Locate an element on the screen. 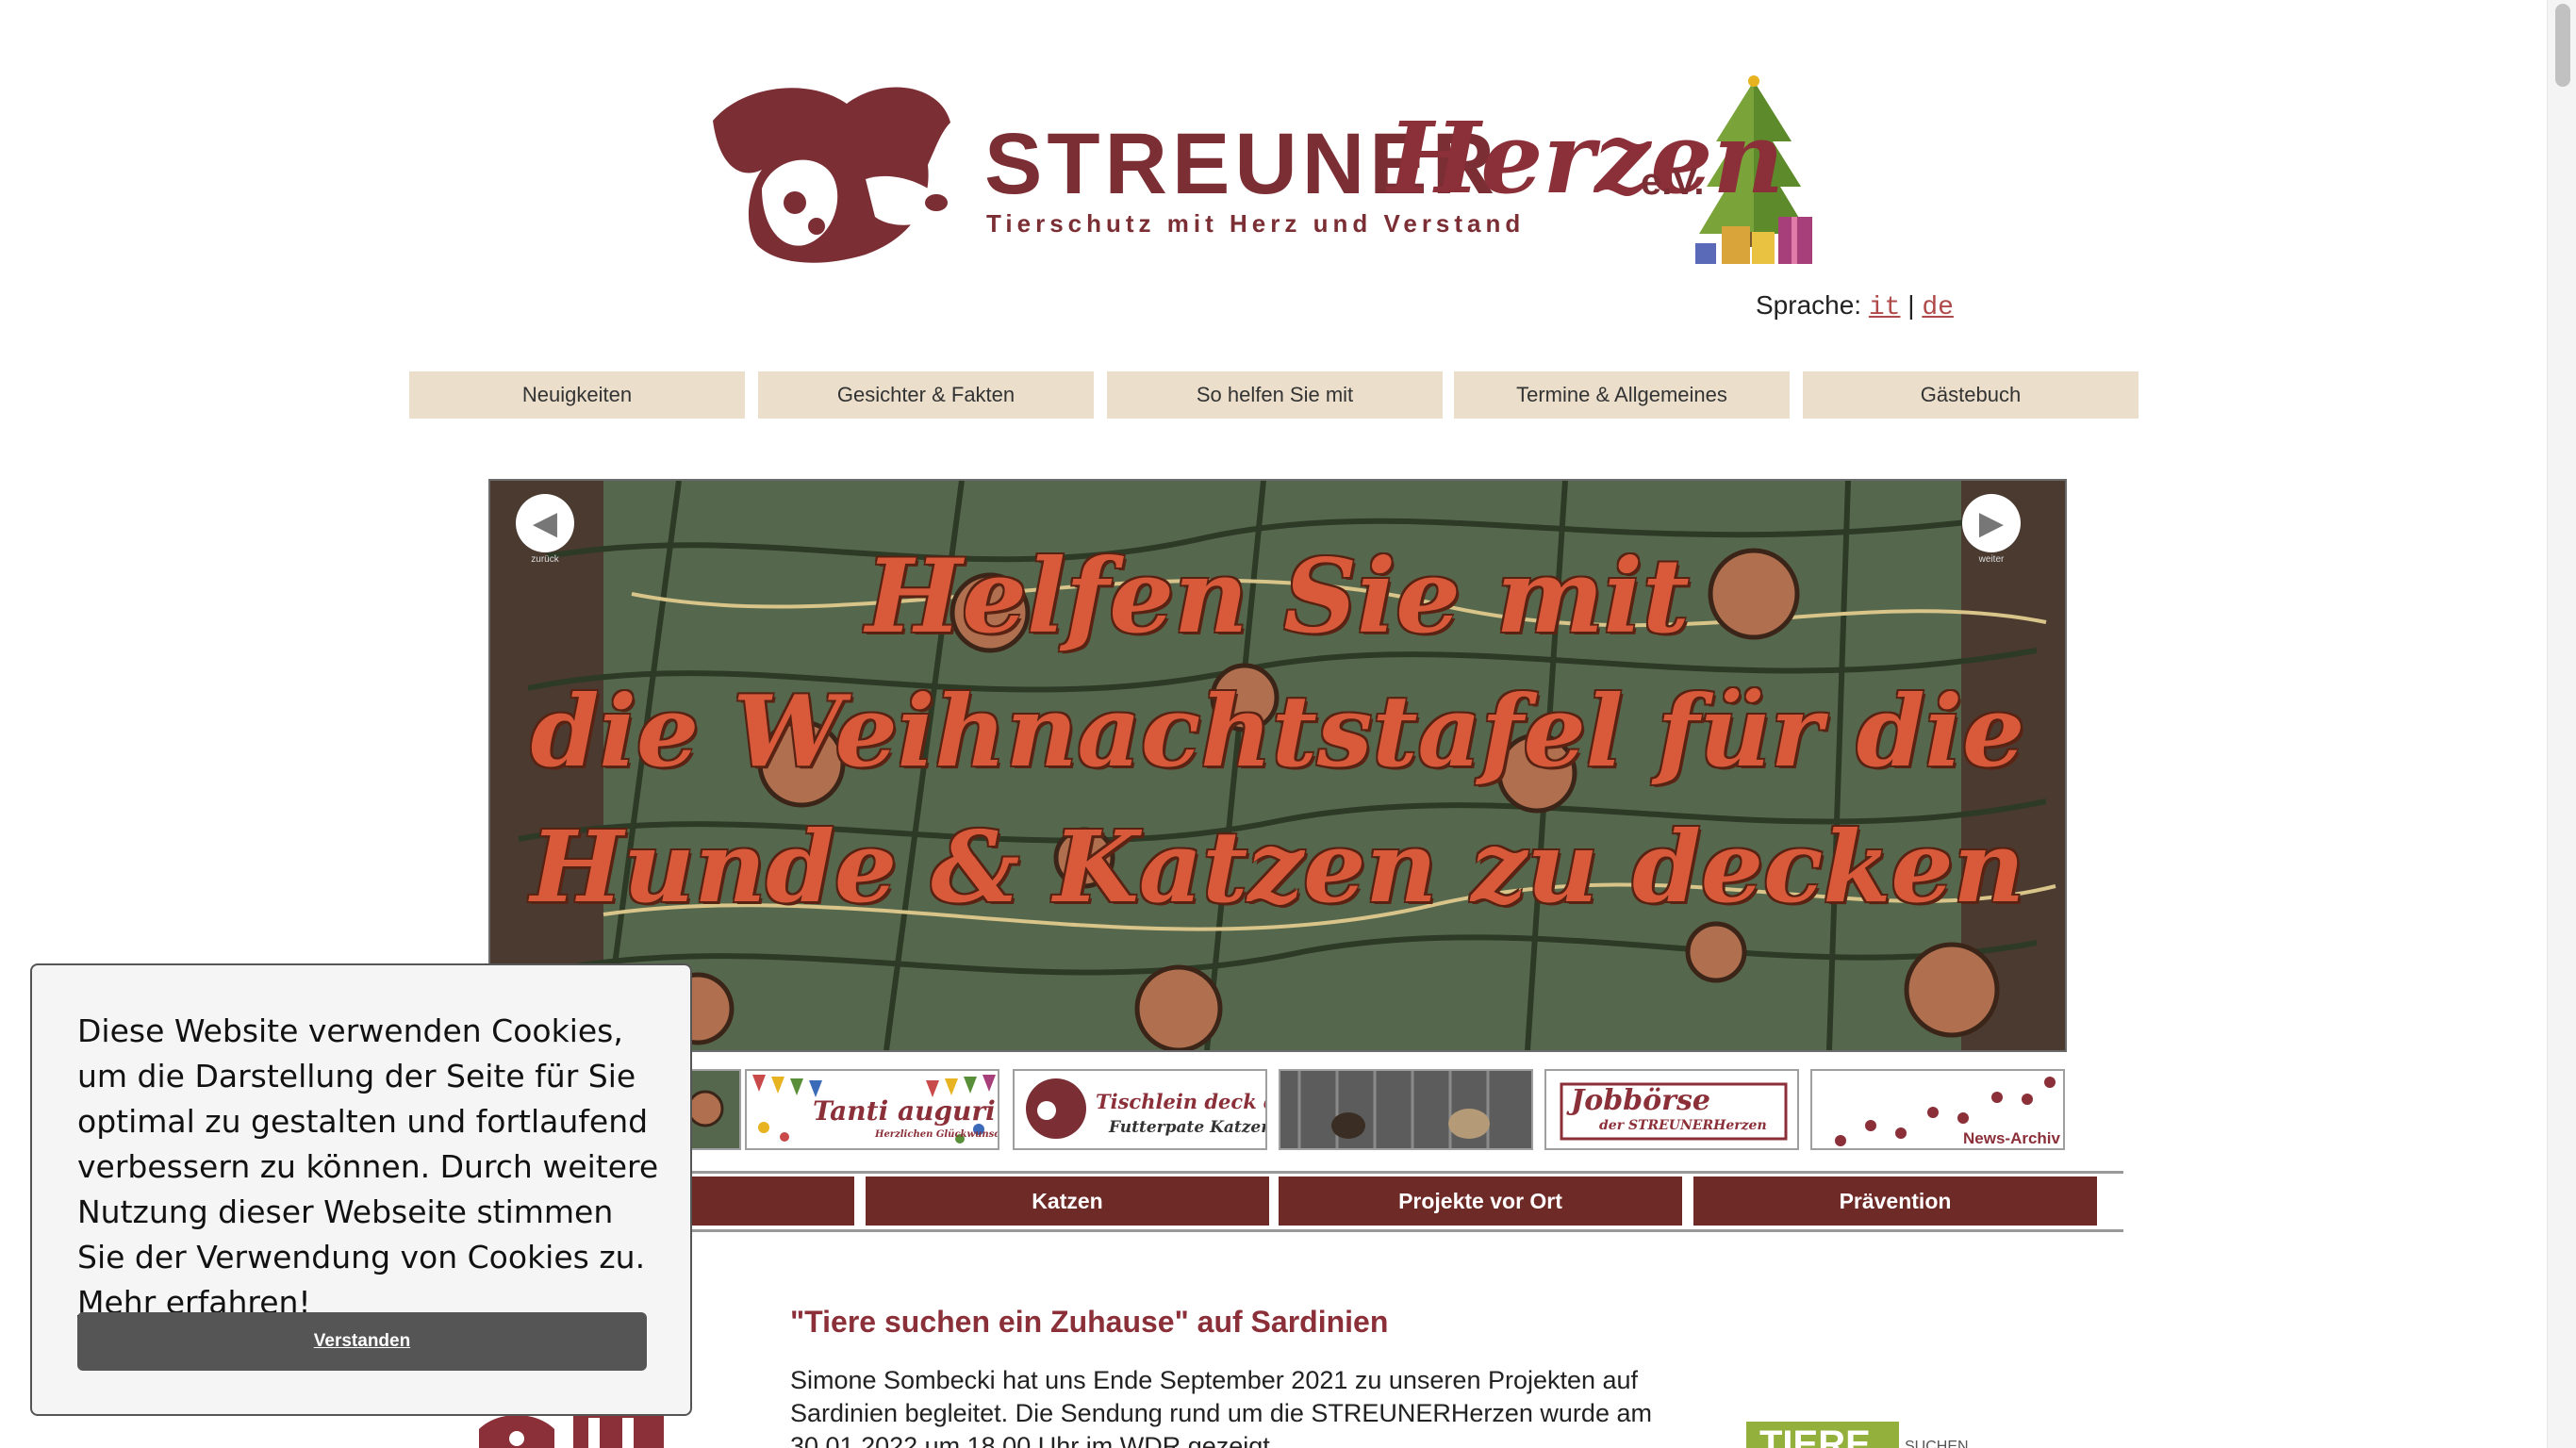 The image size is (2576, 1448). slider-next-button: ▶ weiter is located at coordinates (1991, 536).